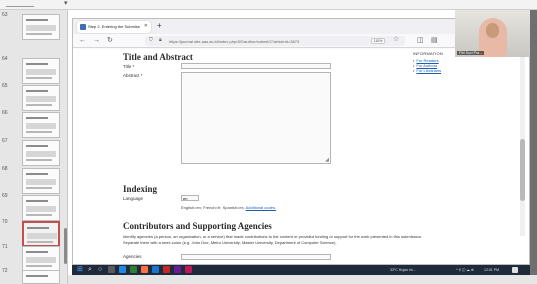 This screenshot has height=284, width=537. What do you see at coordinates (144, 269) in the screenshot?
I see `firefox-icon` at bounding box center [144, 269].